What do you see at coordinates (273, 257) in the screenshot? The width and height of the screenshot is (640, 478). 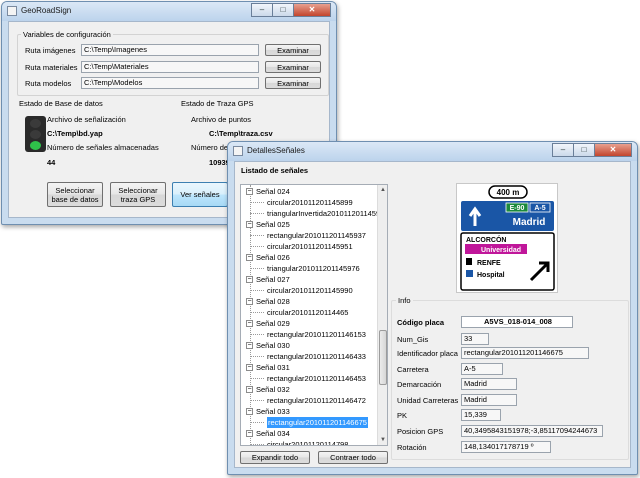 I see `tree-node-label: Señal 026` at bounding box center [273, 257].